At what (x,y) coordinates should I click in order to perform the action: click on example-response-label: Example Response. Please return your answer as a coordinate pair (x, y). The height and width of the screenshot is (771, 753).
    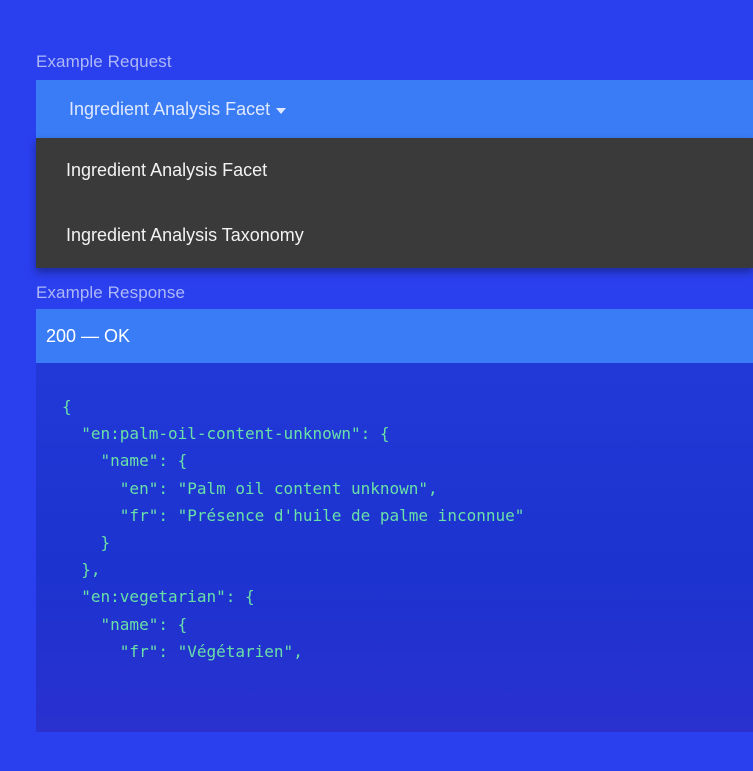
    Looking at the image, I should click on (111, 292).